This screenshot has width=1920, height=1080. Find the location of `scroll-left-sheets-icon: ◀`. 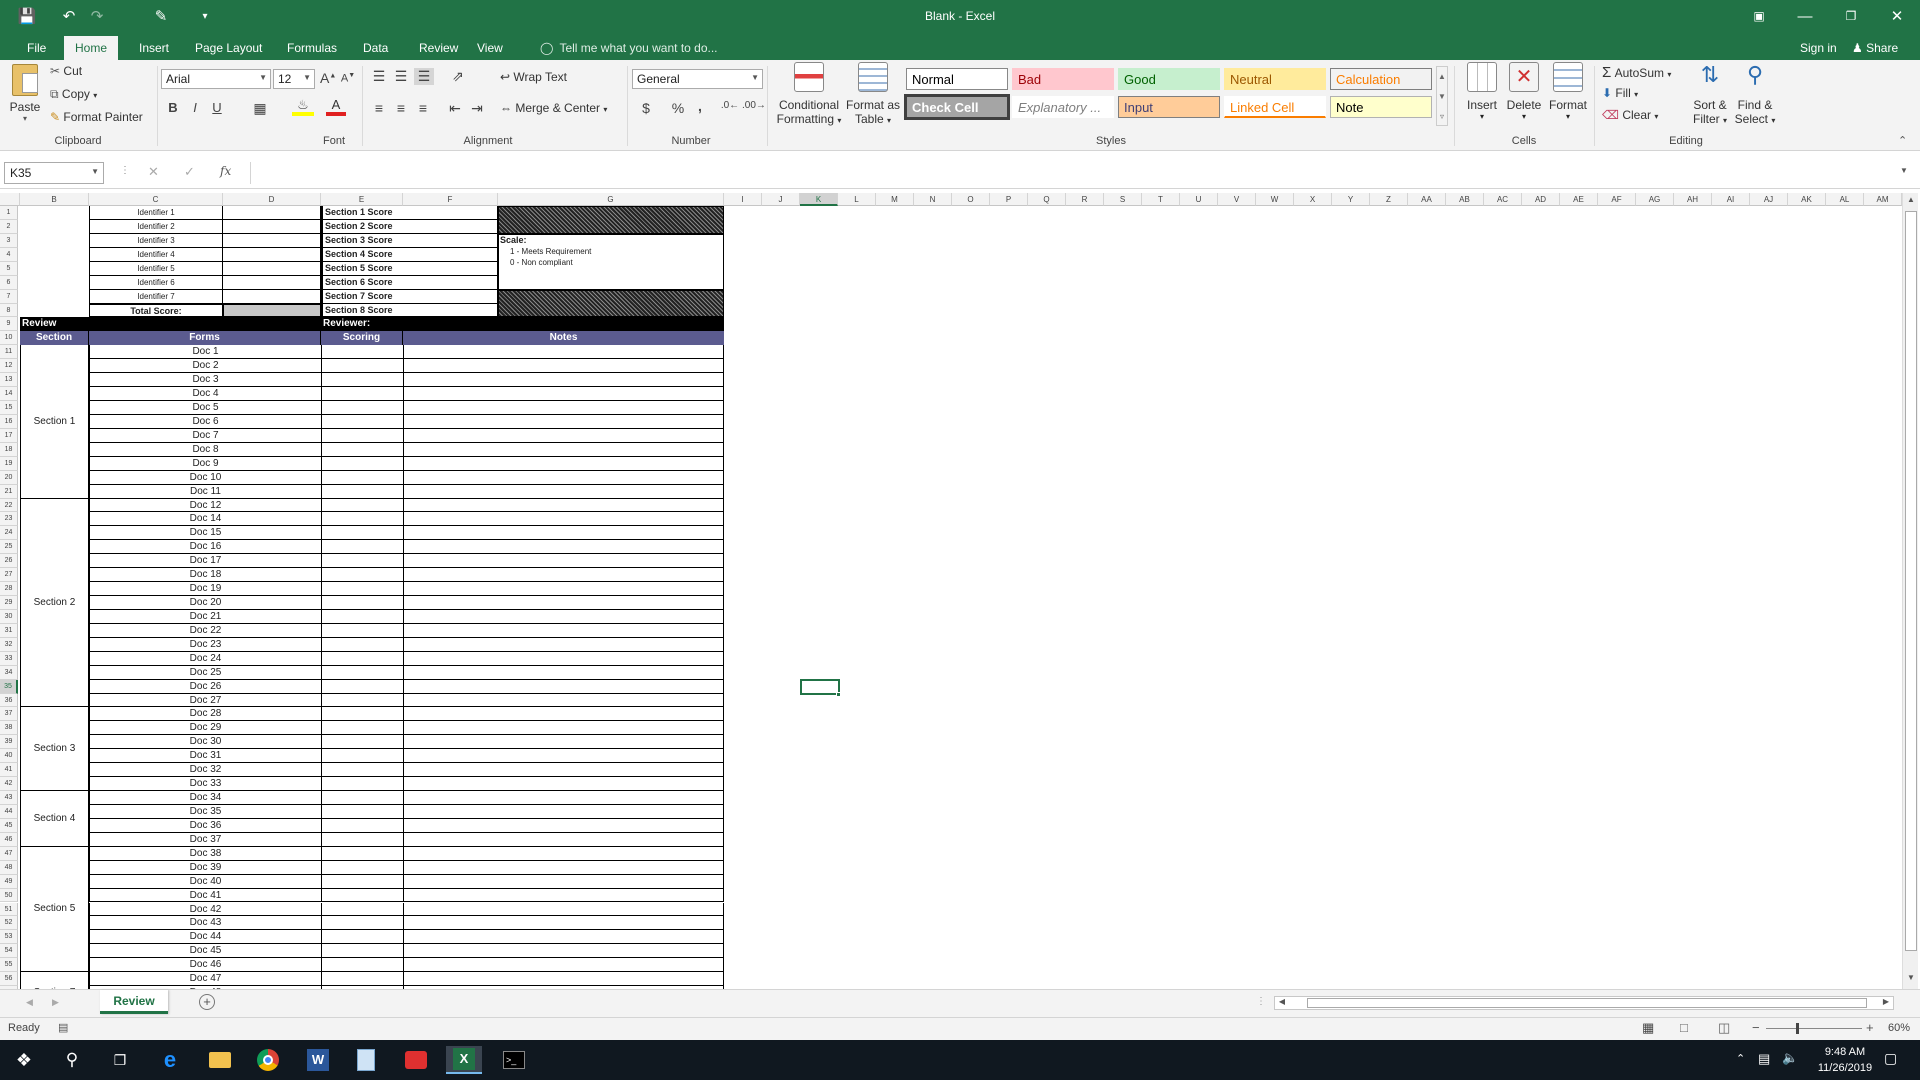

scroll-left-sheets-icon: ◀ is located at coordinates (29, 1002).